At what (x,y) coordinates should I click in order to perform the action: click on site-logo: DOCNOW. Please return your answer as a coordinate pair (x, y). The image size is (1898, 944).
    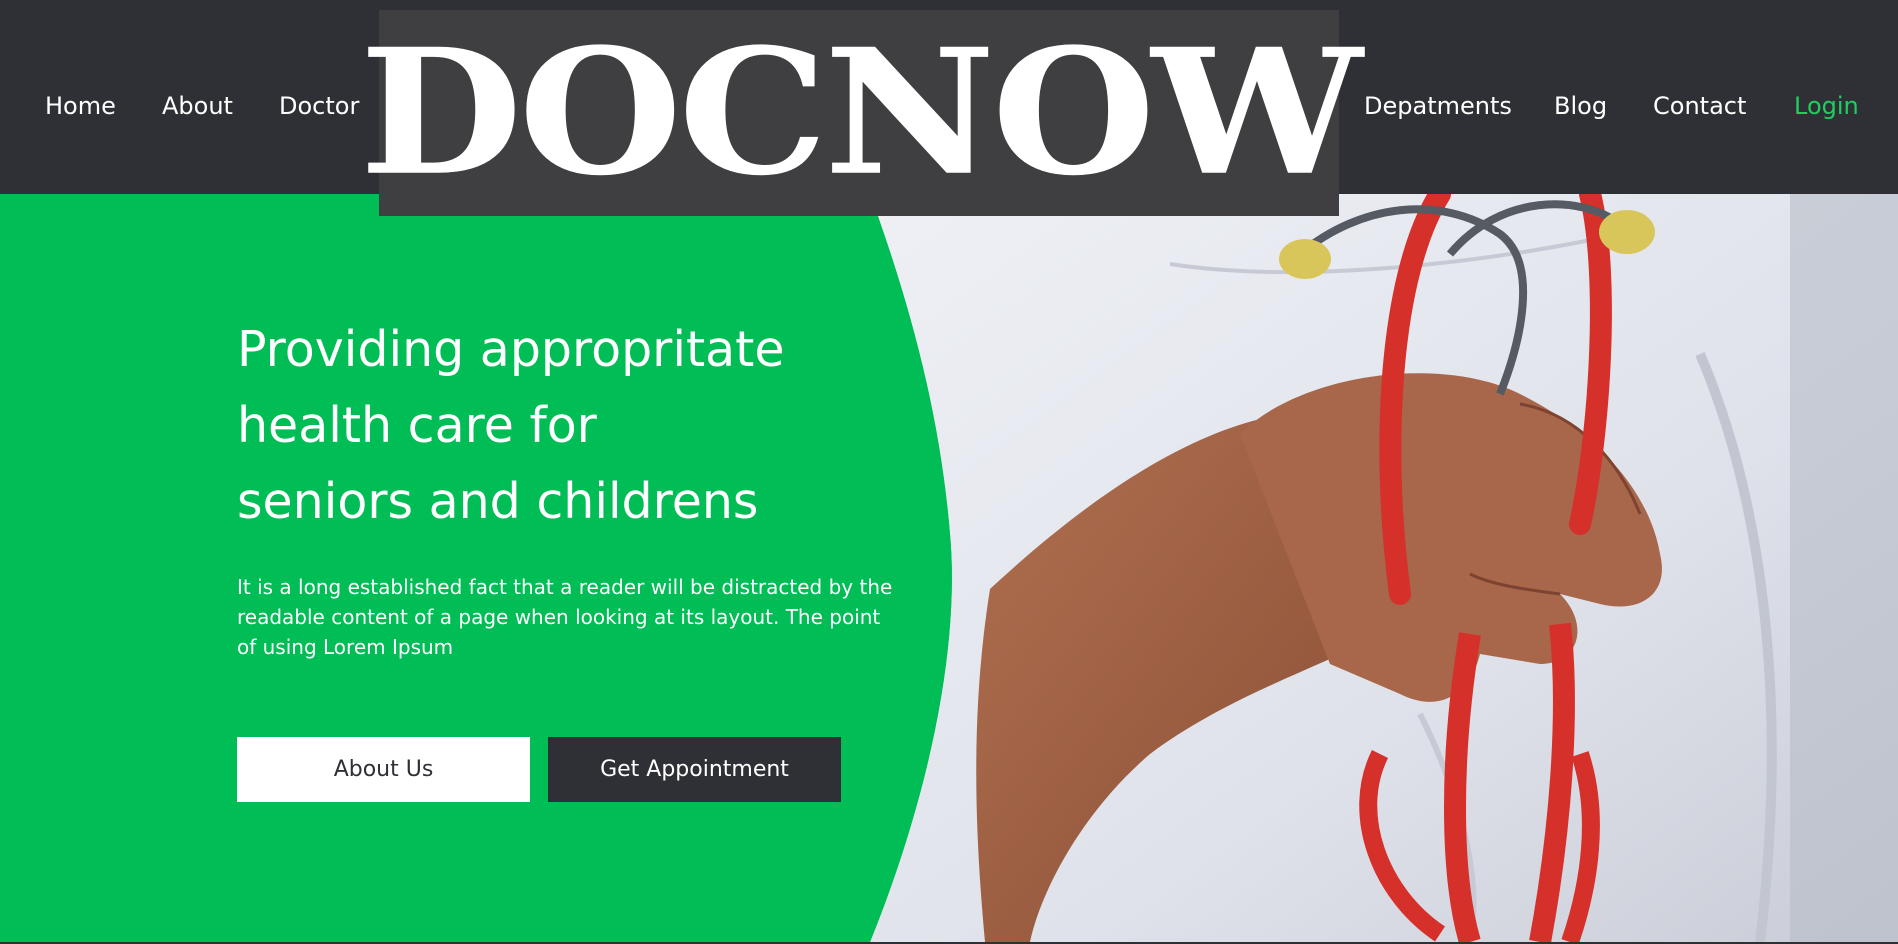
    Looking at the image, I should click on (861, 113).